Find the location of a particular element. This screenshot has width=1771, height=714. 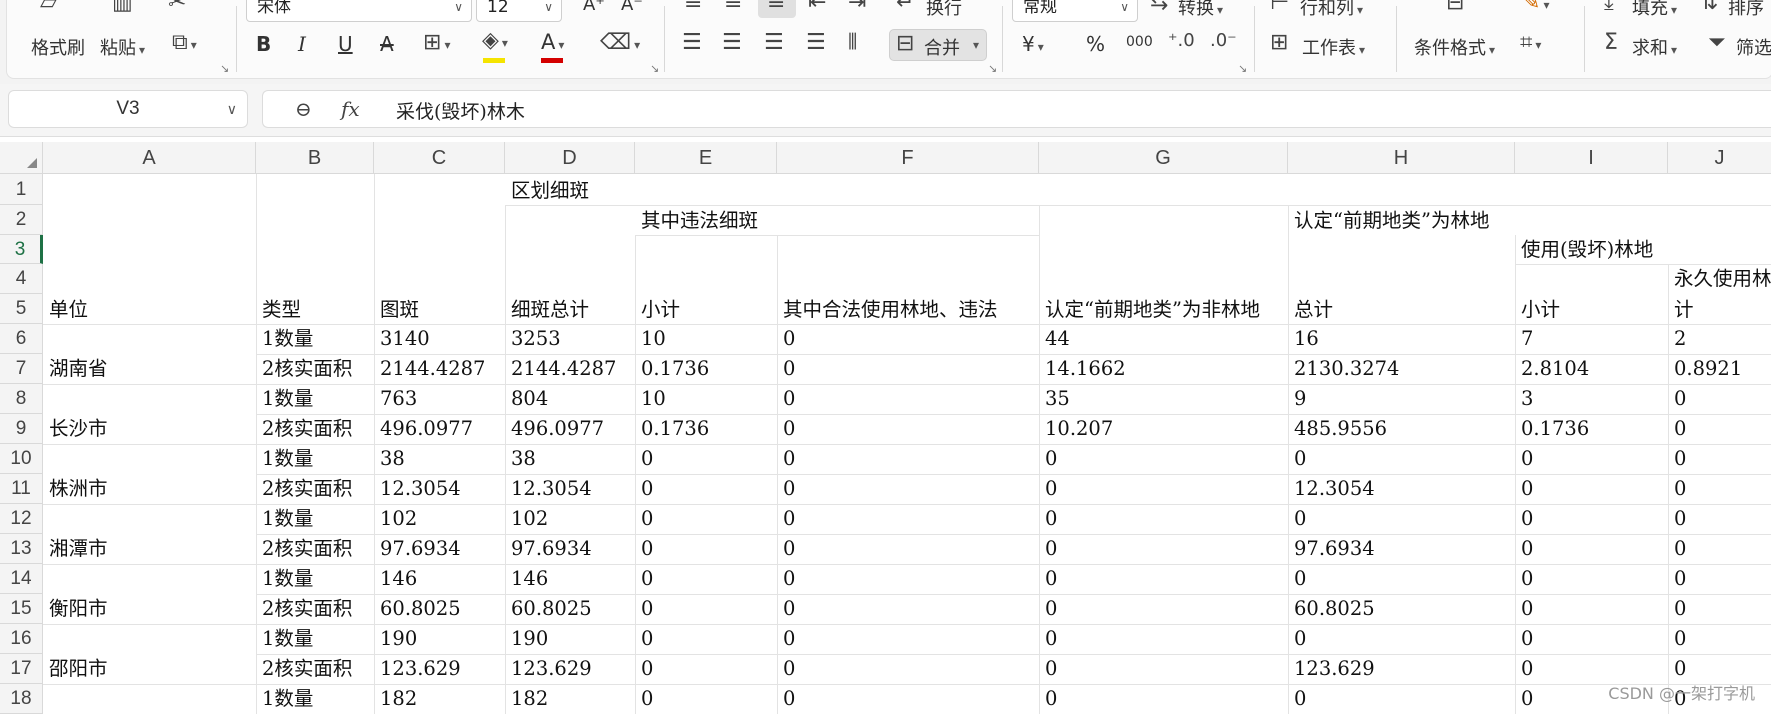

table-cell: 182 is located at coordinates (570, 699).